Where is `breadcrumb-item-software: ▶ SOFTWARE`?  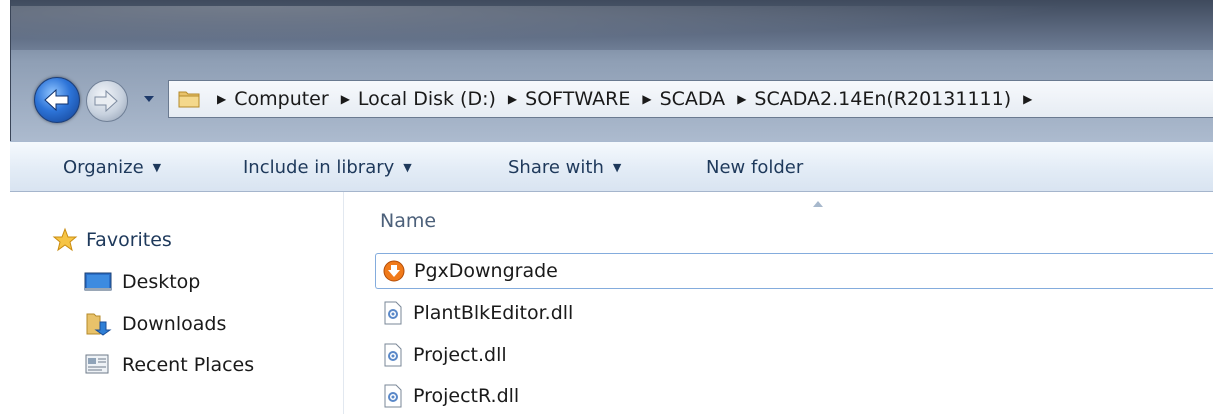 breadcrumb-item-software: ▶ SOFTWARE is located at coordinates (563, 99).